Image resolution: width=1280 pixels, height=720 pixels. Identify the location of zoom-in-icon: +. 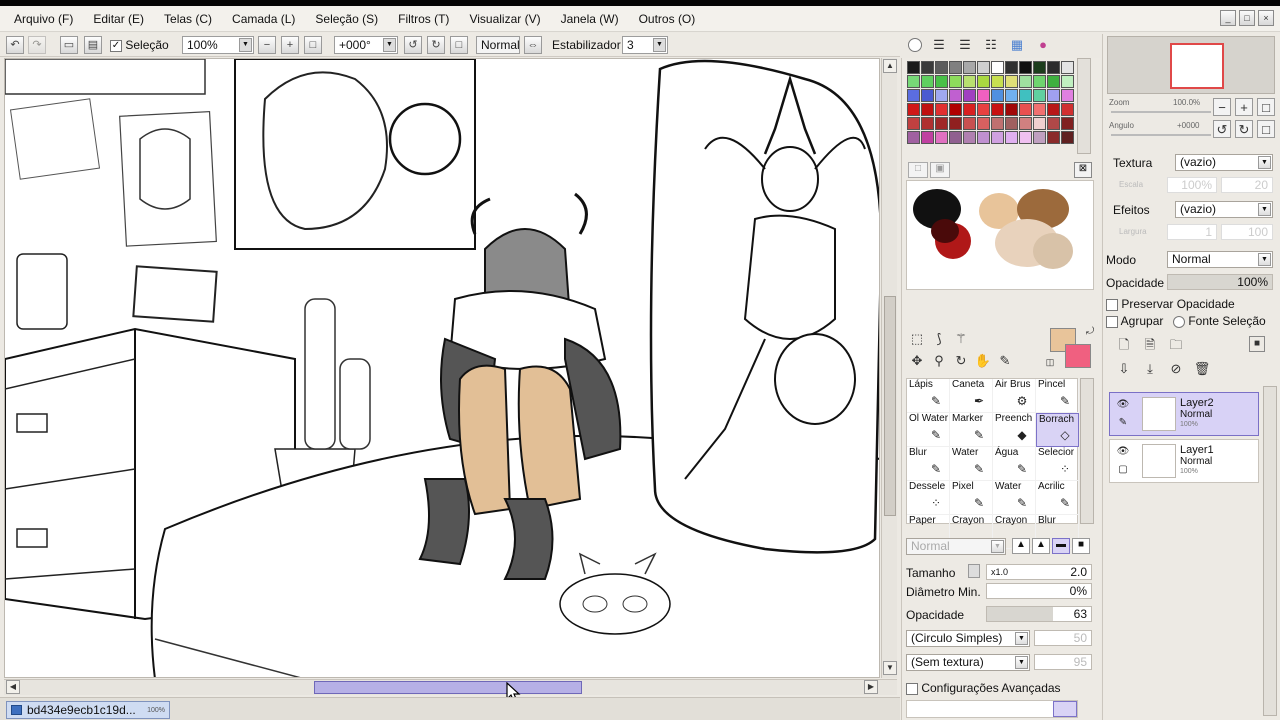
(290, 45).